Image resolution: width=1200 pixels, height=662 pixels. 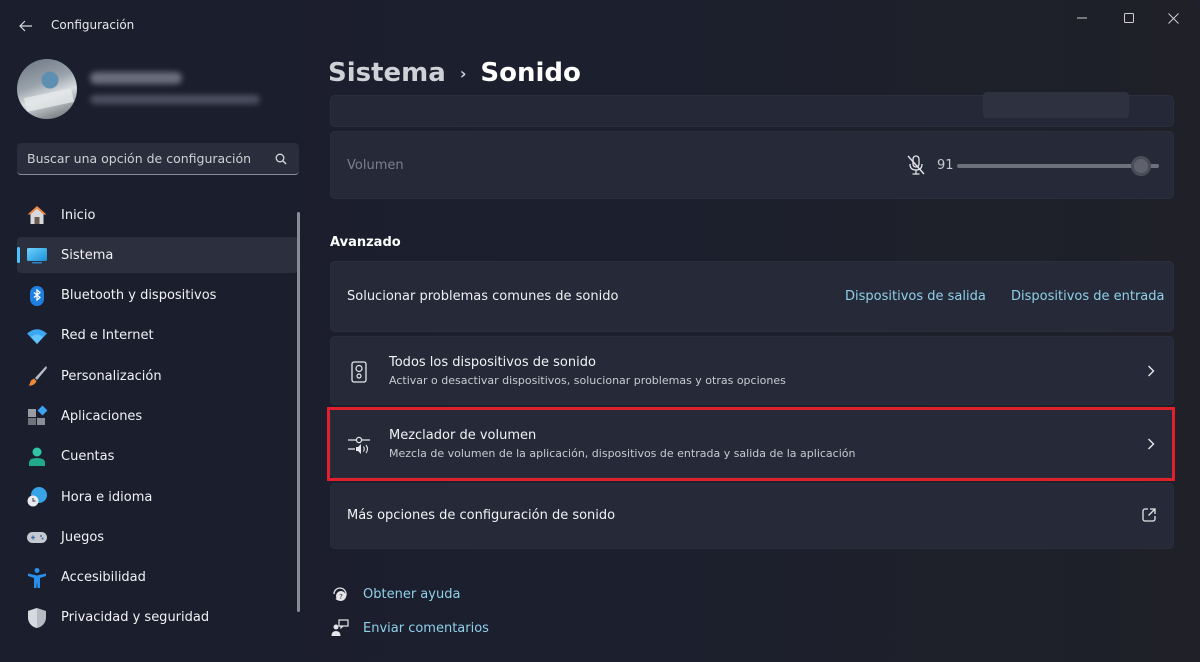 I want to click on search-box, so click(x=158, y=159).